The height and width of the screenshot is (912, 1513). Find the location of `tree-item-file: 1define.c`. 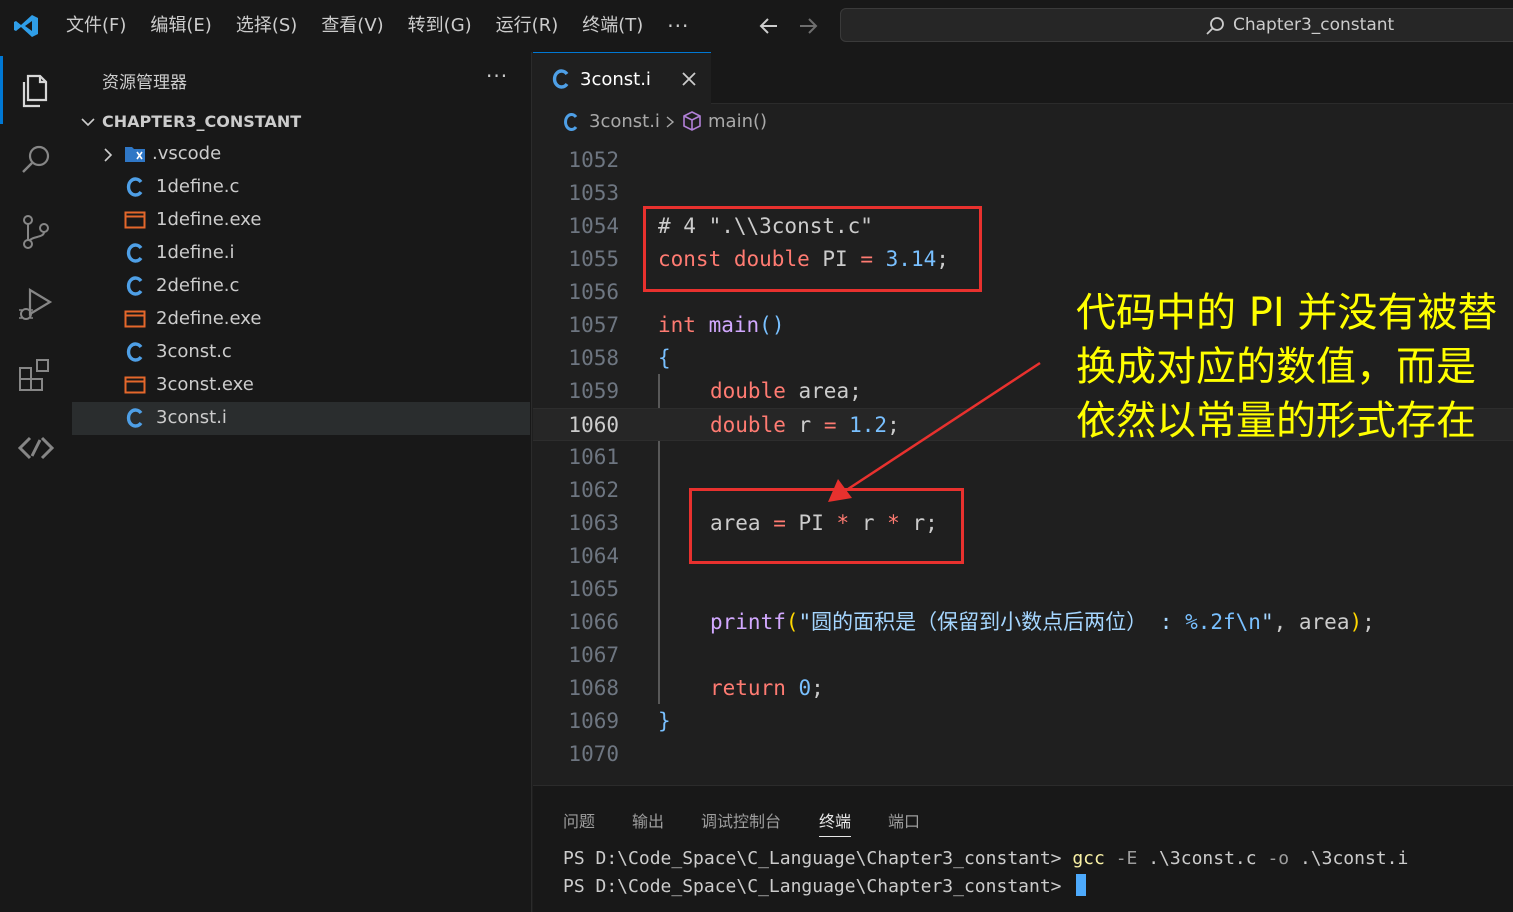

tree-item-file: 1define.c is located at coordinates (301, 187).